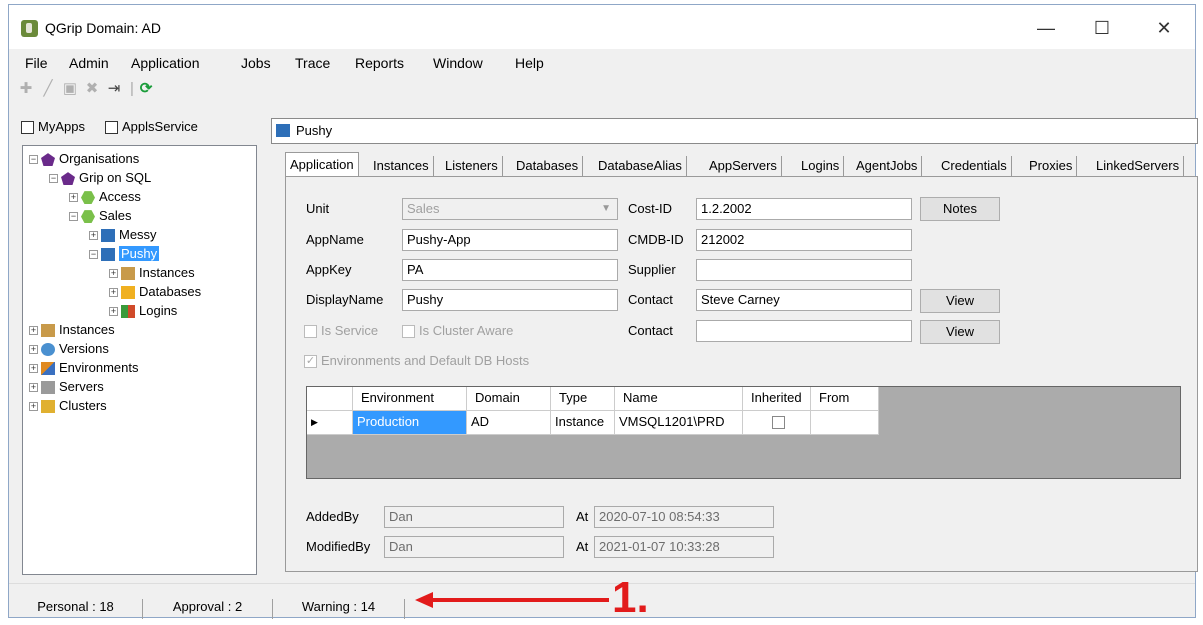 This screenshot has height=625, width=1203. Describe the element at coordinates (72, 330) in the screenshot. I see `tree-node-instances: + Instances` at that location.